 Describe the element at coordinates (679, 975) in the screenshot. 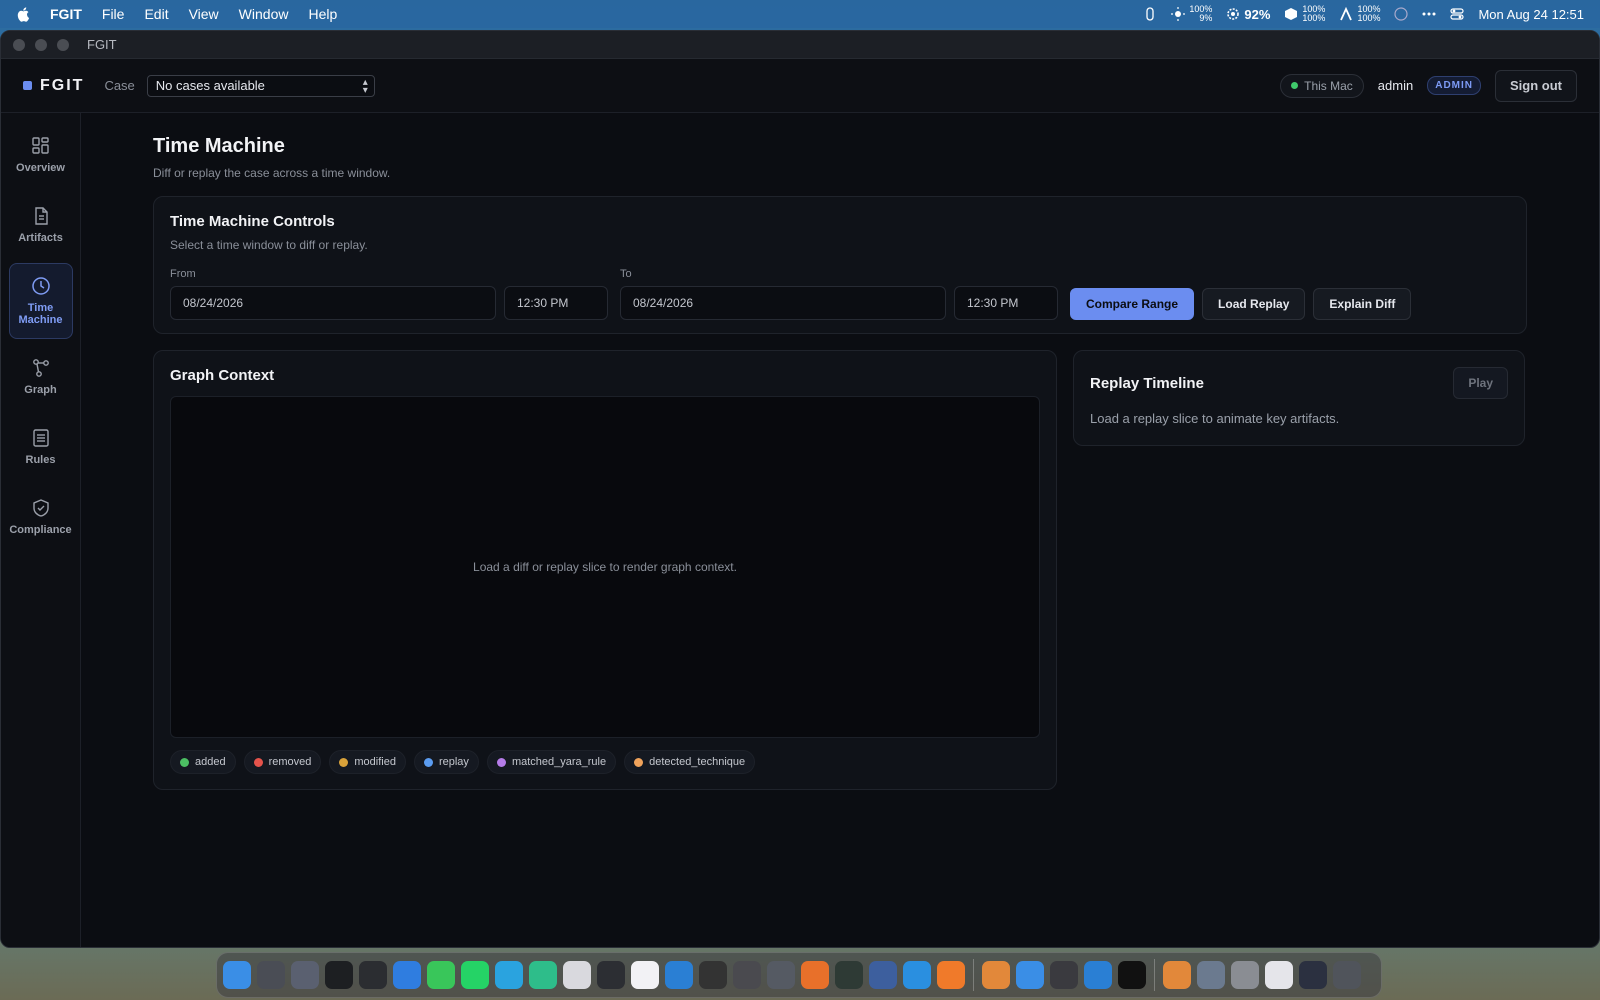

I see `vscode-icon` at that location.